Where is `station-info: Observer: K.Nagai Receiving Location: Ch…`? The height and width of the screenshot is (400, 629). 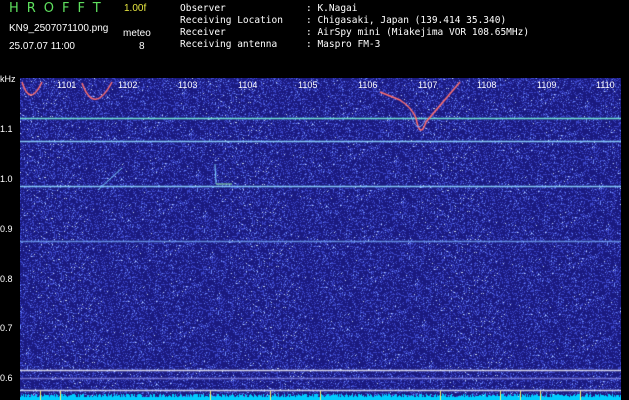 station-info: Observer: K.Nagai Receiving Location: Ch… is located at coordinates (354, 27).